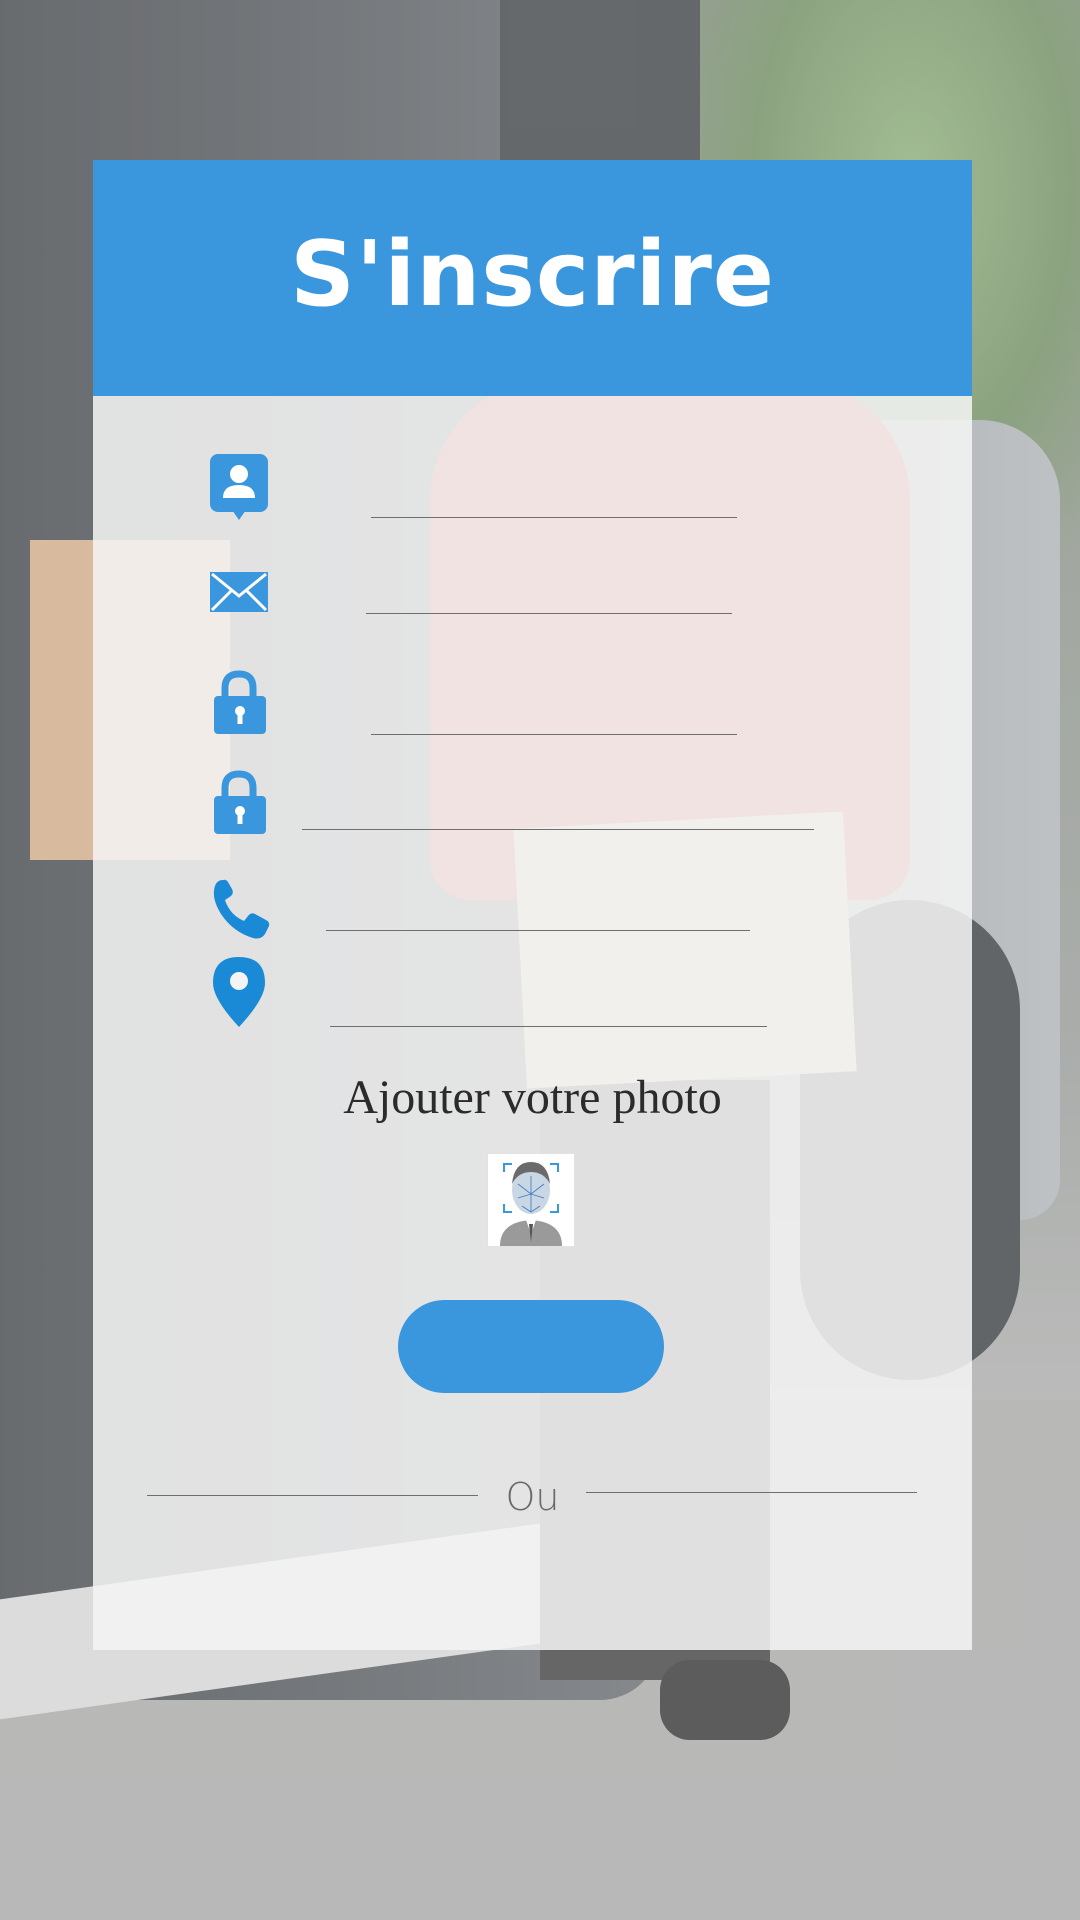 Image resolution: width=1080 pixels, height=1920 pixels. I want to click on confirm-password-input, so click(558, 829).